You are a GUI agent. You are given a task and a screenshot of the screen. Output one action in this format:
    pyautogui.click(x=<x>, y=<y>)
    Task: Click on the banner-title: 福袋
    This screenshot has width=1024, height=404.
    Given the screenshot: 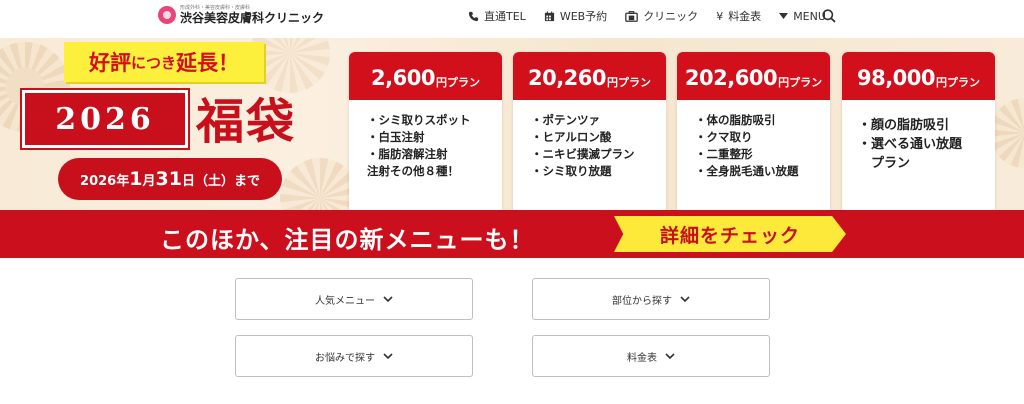 What is the action you would take?
    pyautogui.click(x=246, y=122)
    